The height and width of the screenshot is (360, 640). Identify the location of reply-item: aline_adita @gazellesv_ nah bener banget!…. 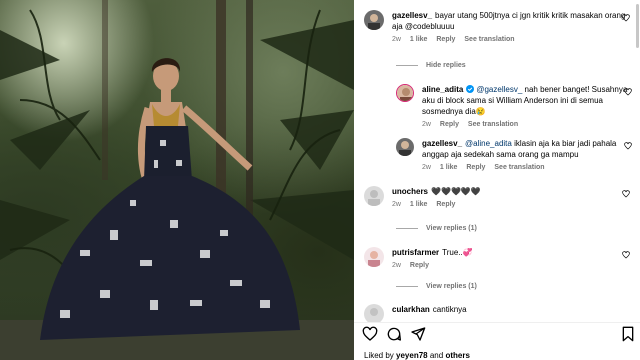
(516, 106).